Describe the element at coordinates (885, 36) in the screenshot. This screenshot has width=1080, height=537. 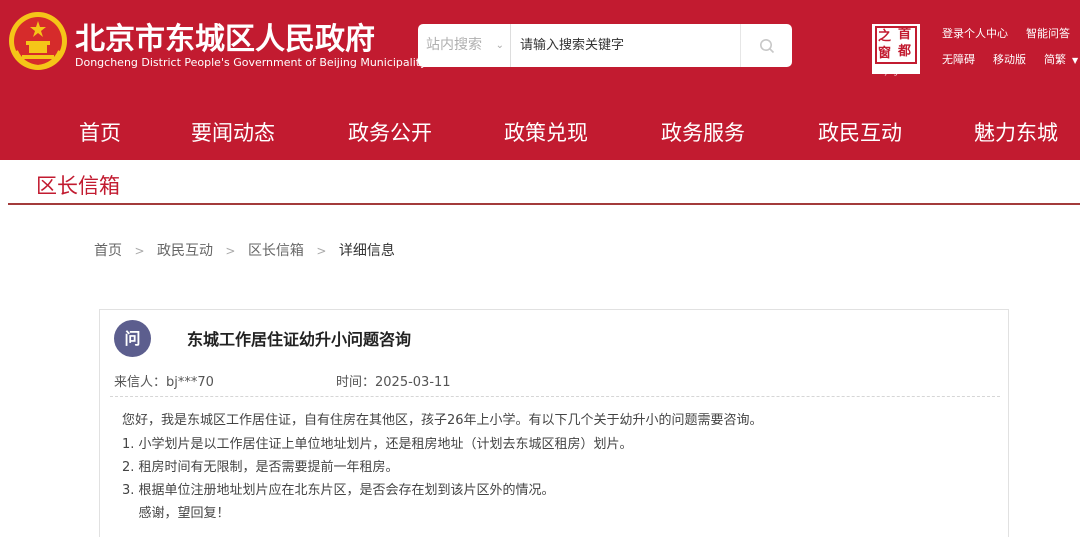
I see `logo-char: 之` at that location.